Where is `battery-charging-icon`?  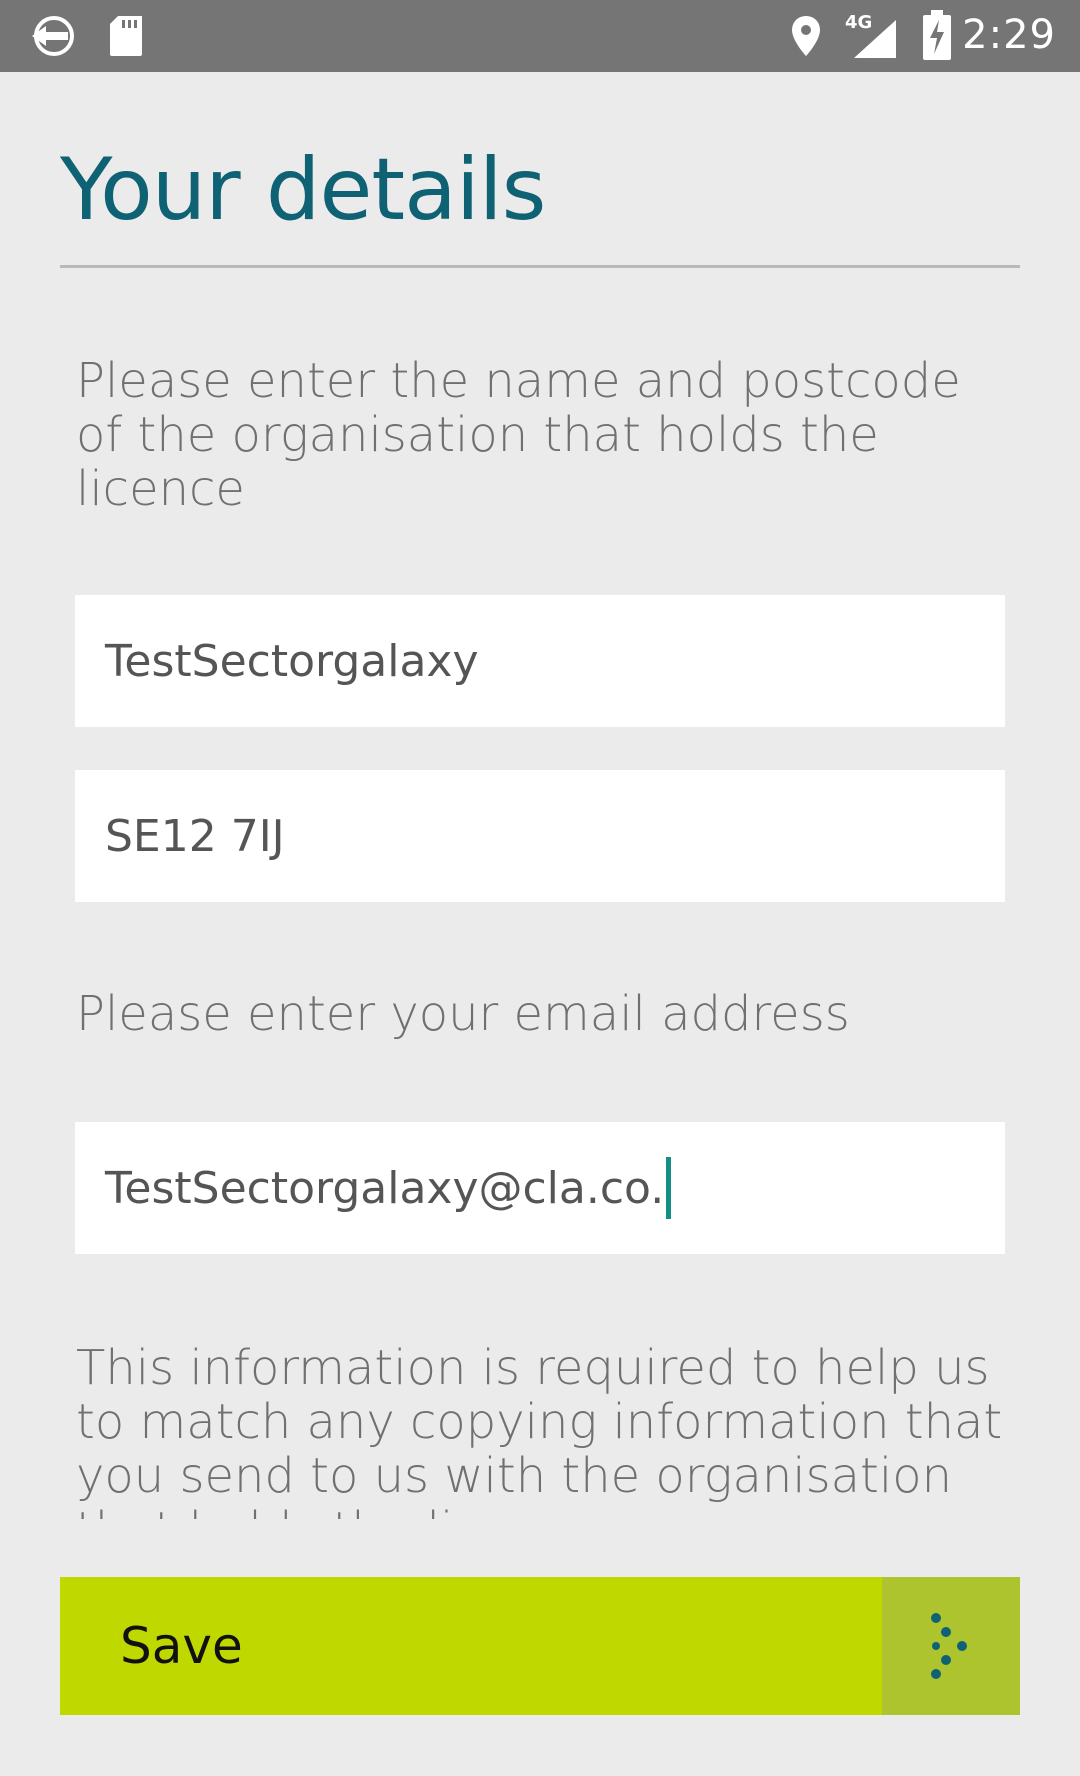
battery-charging-icon is located at coordinates (937, 37).